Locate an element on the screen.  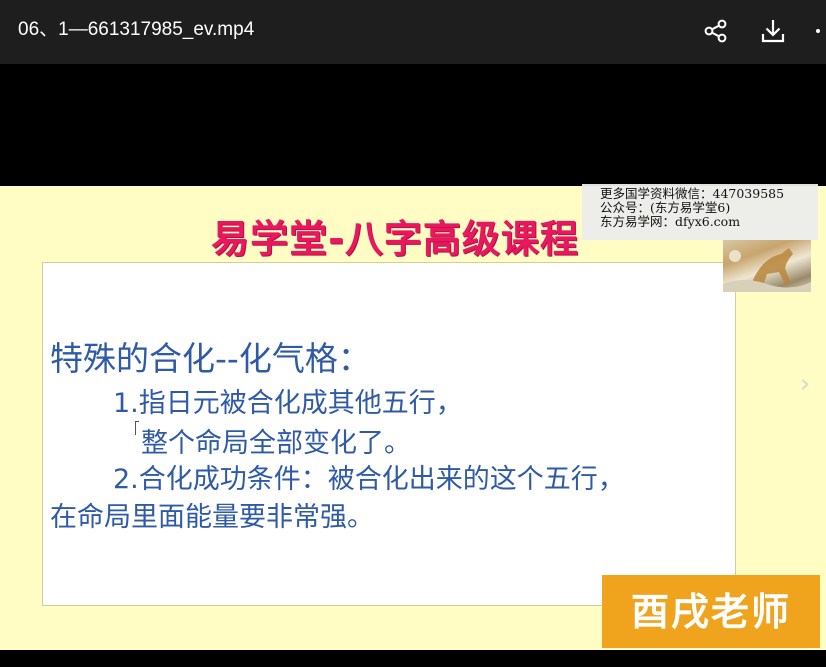
decorative-horse-image is located at coordinates (767, 266).